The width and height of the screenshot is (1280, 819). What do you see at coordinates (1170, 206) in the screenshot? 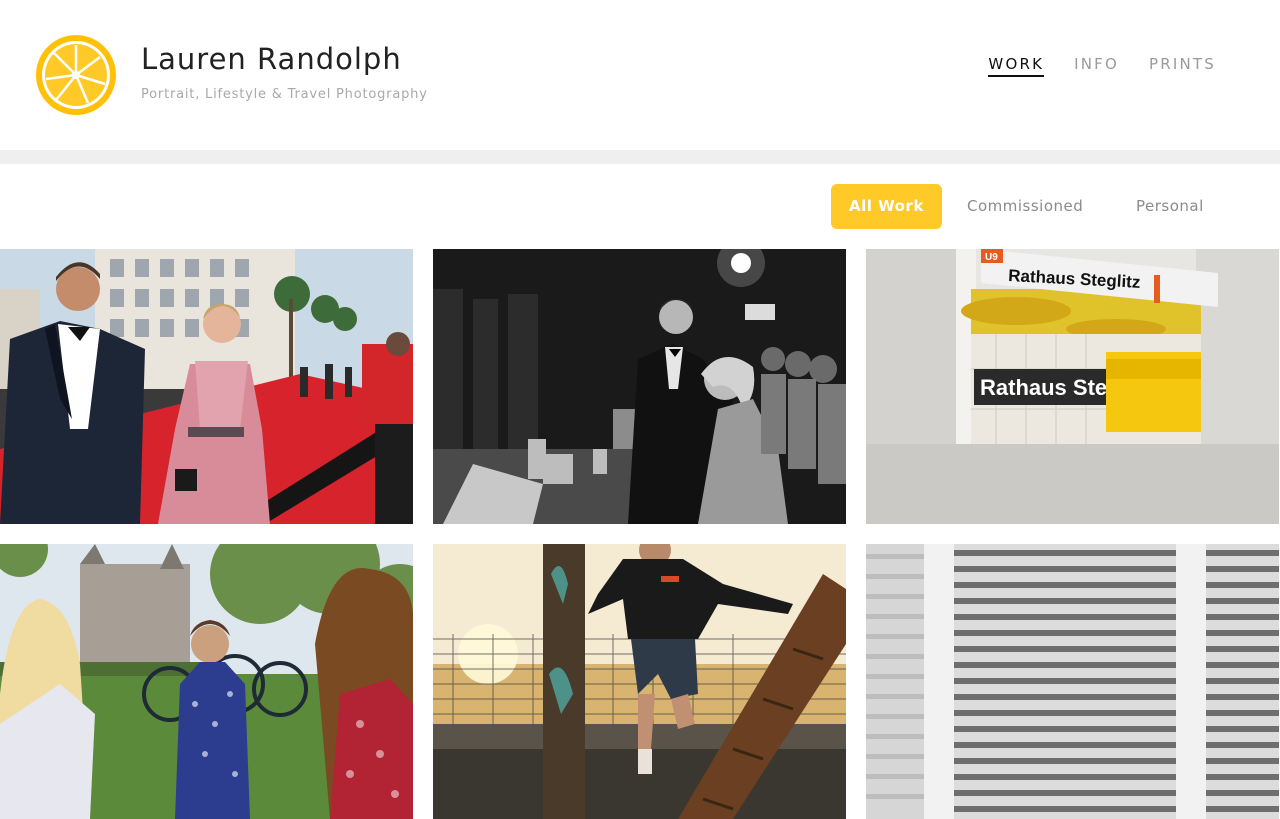
I see `filter-personal-button: Personal` at bounding box center [1170, 206].